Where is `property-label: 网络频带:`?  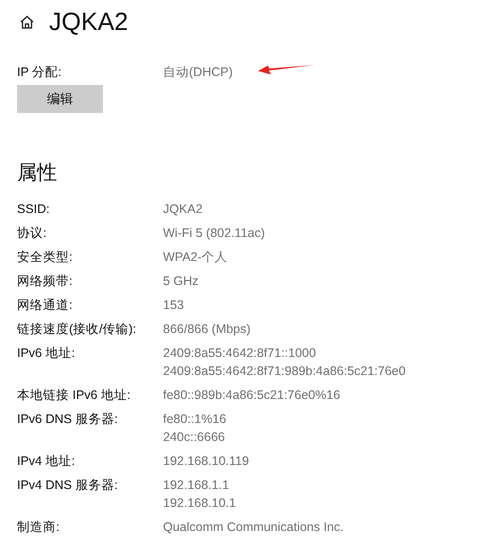 property-label: 网络频带: is located at coordinates (45, 281).